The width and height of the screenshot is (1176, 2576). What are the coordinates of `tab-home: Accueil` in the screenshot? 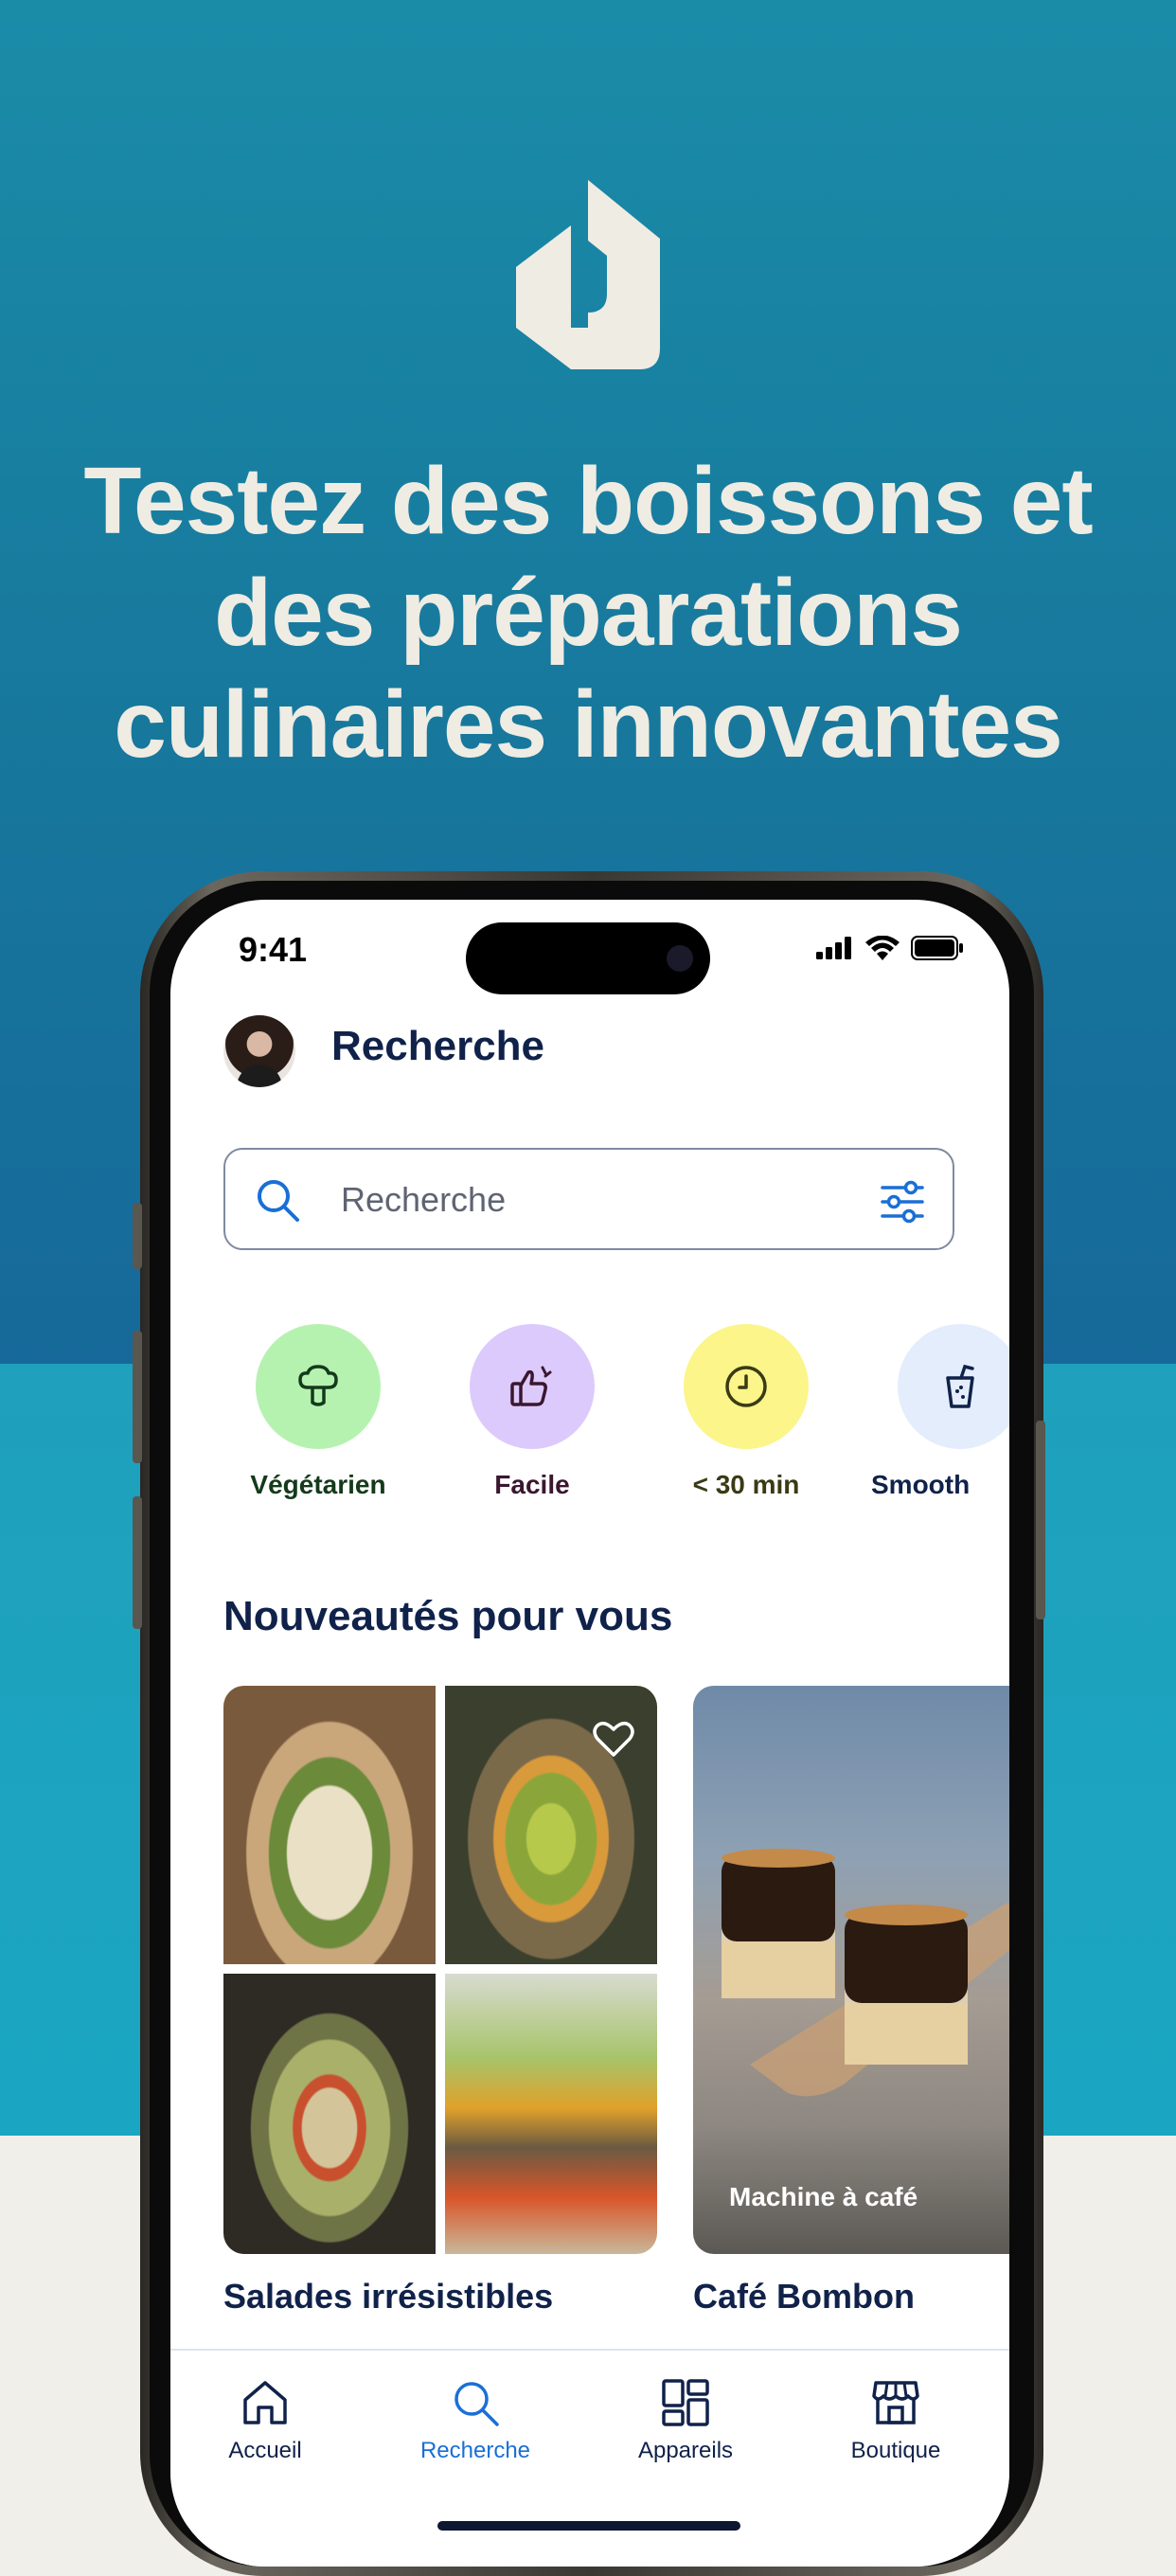 It's located at (265, 2420).